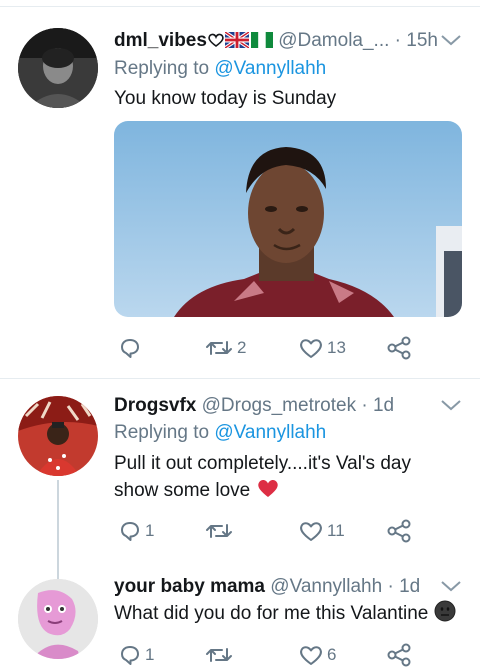 The image size is (480, 668). I want to click on tweet-text: You know today is Sunday, so click(225, 98).